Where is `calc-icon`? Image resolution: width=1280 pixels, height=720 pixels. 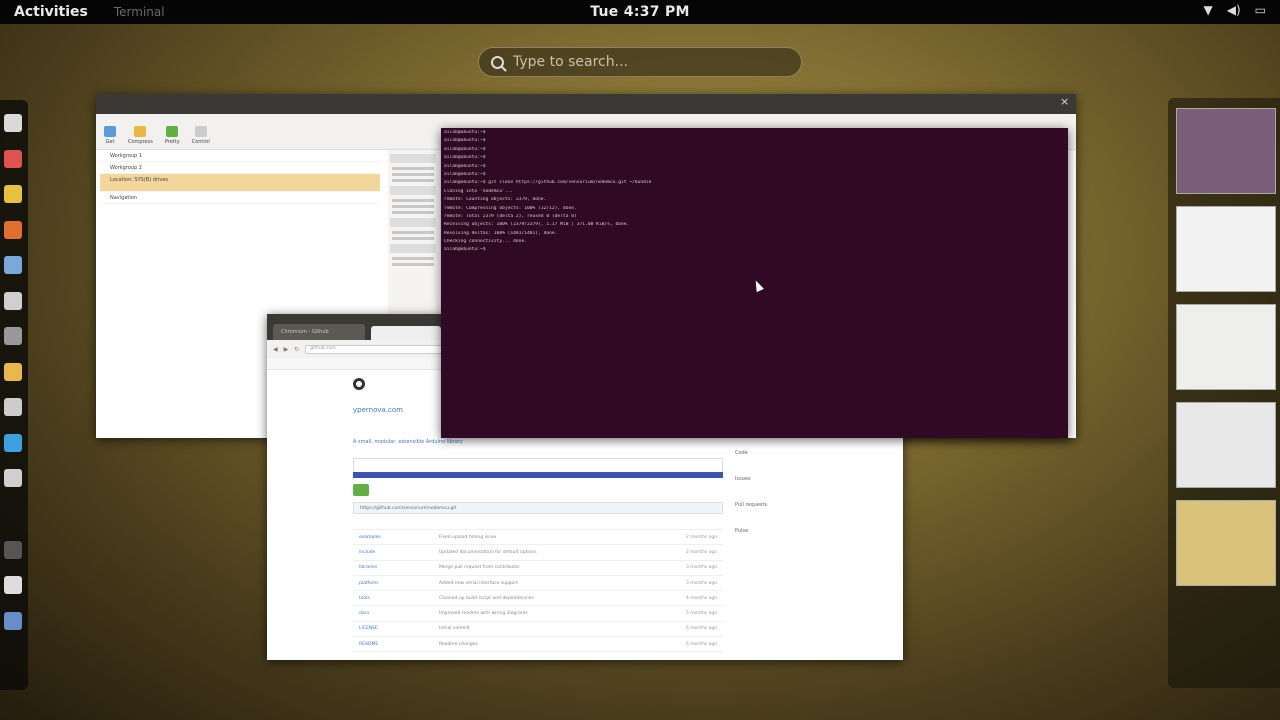 calc-icon is located at coordinates (13, 336).